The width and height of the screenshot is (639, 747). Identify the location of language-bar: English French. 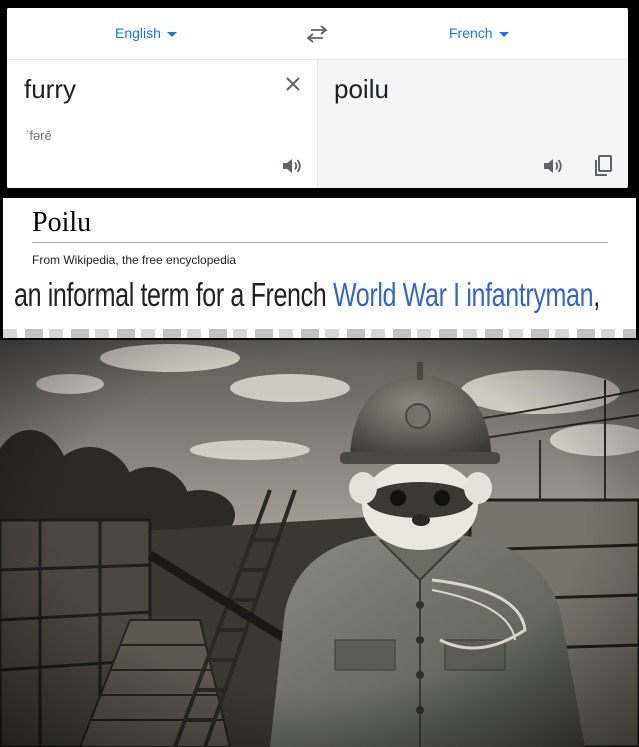
(317, 34).